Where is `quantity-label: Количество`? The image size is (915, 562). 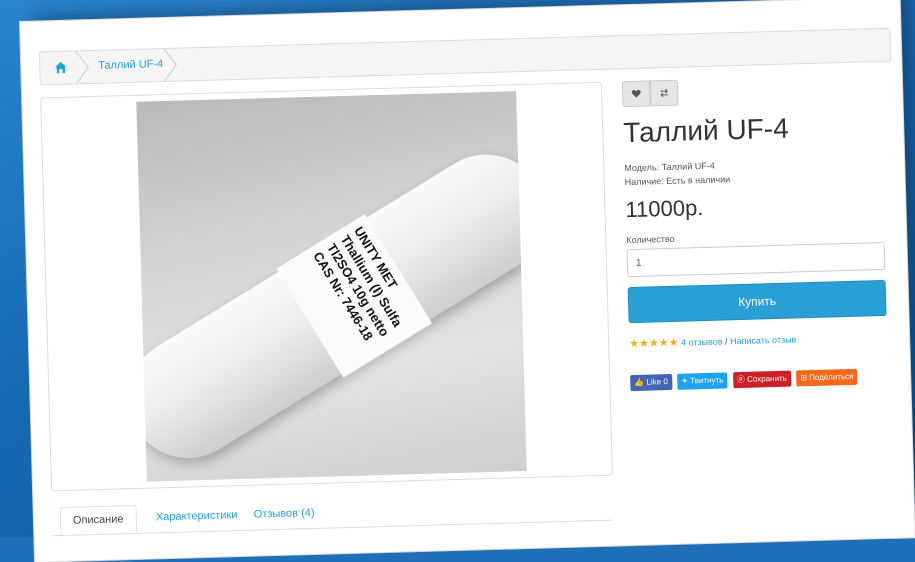
quantity-label: Количество is located at coordinates (650, 239).